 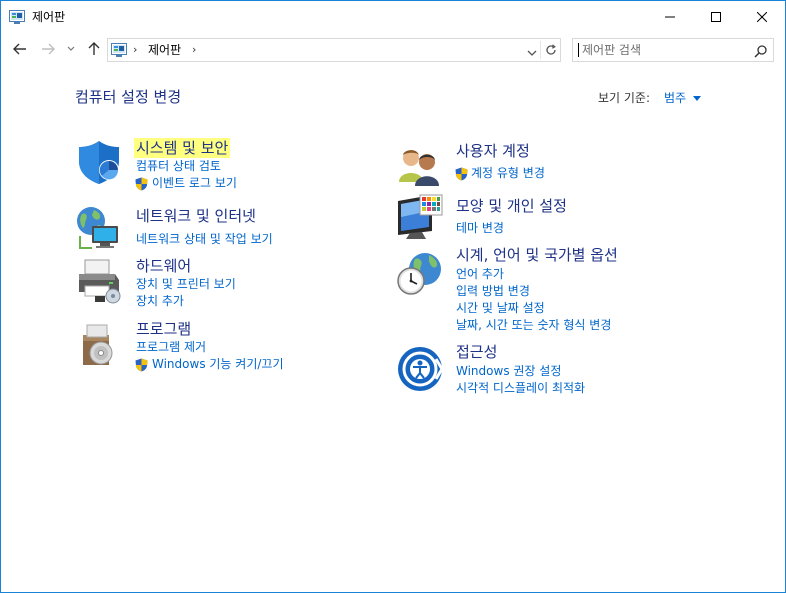 What do you see at coordinates (578, 50) in the screenshot?
I see `text-cursor` at bounding box center [578, 50].